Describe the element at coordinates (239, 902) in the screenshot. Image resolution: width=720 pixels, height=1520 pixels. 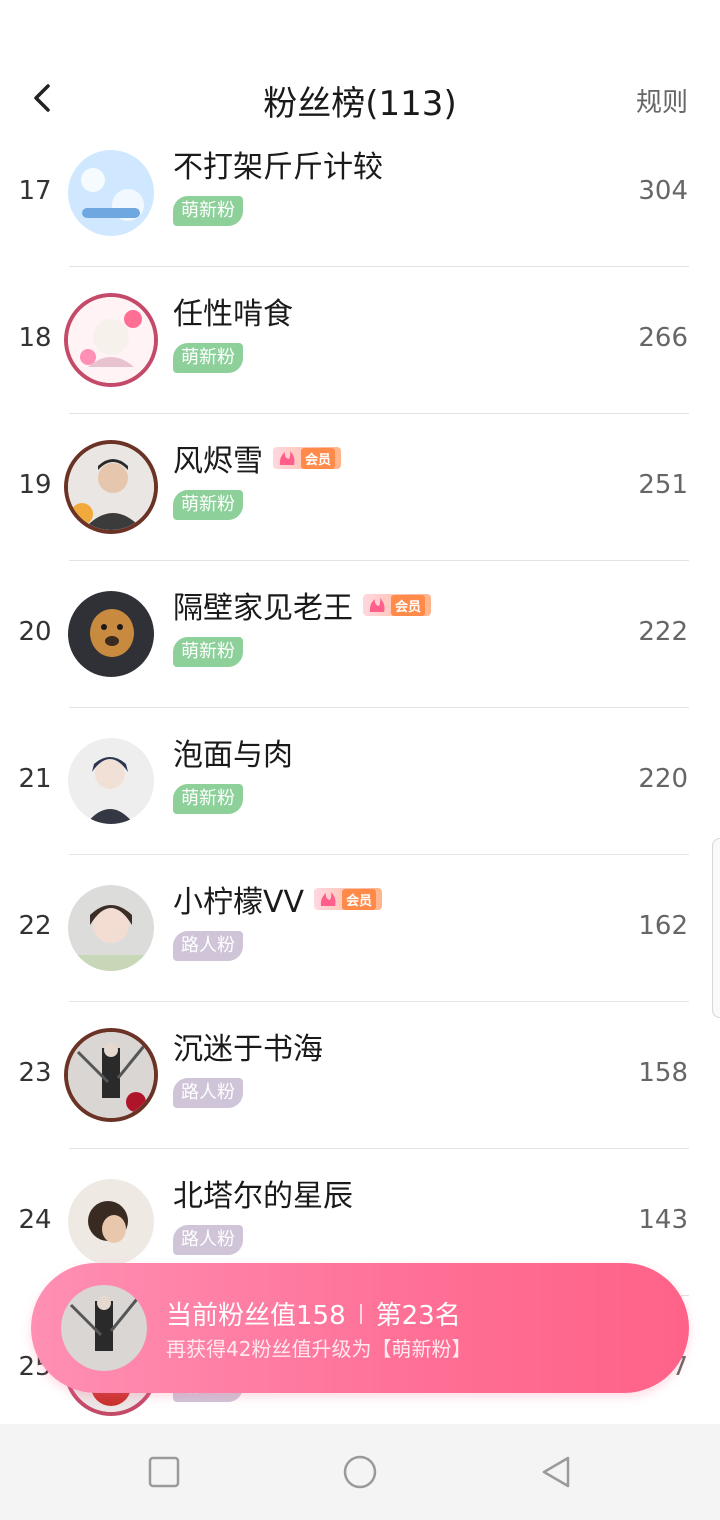
I see `user-name: 小柠檬VV` at that location.